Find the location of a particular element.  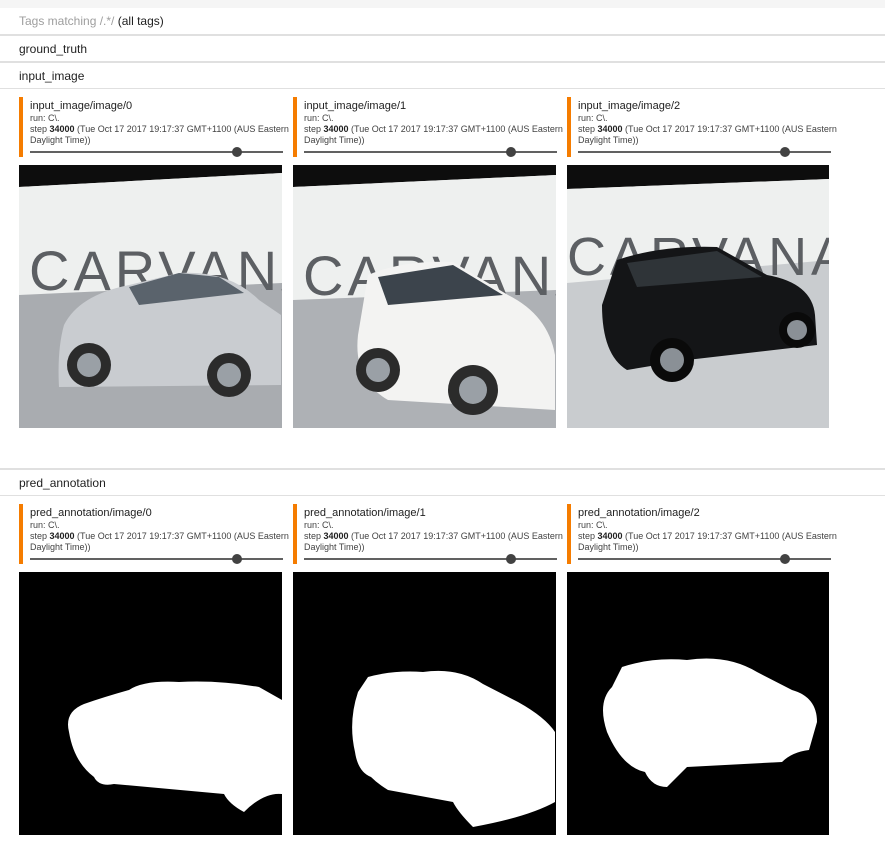

section-header-ground-truth: ground_truth is located at coordinates (442, 48).